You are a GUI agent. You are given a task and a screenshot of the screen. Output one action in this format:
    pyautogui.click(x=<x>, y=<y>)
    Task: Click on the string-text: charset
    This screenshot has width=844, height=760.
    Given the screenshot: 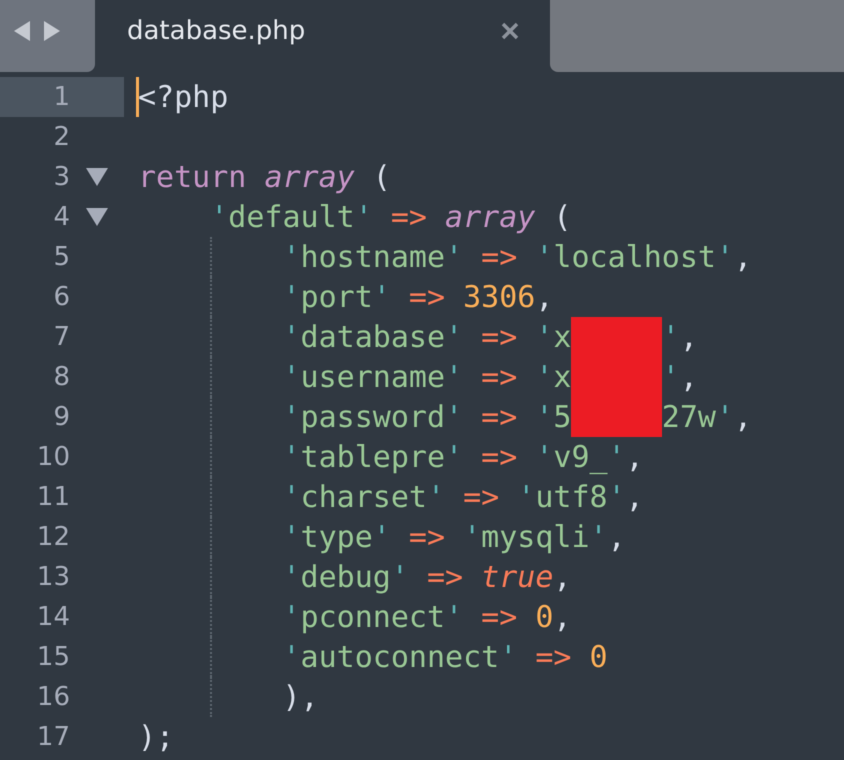 What is the action you would take?
    pyautogui.click(x=363, y=497)
    